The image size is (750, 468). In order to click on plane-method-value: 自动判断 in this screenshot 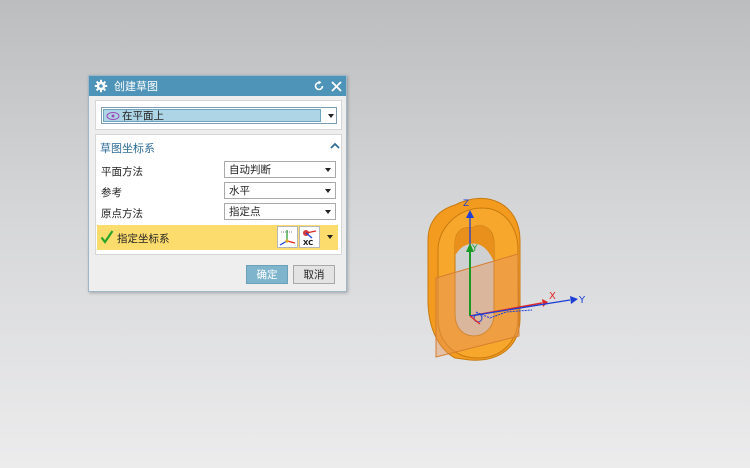, I will do `click(250, 170)`.